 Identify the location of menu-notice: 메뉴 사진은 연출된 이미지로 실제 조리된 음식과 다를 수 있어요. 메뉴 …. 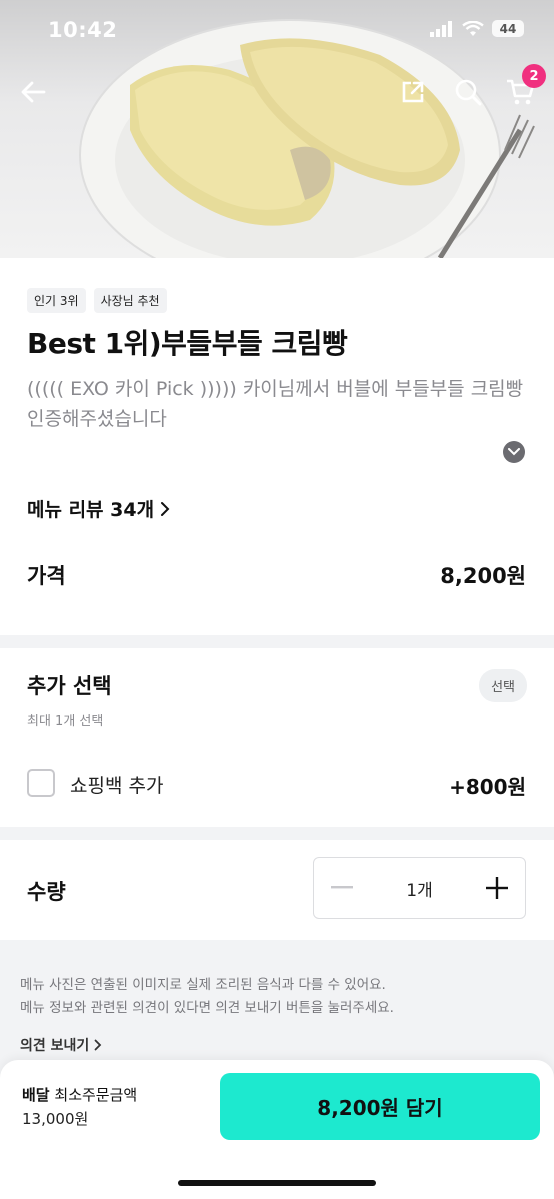
(207, 997).